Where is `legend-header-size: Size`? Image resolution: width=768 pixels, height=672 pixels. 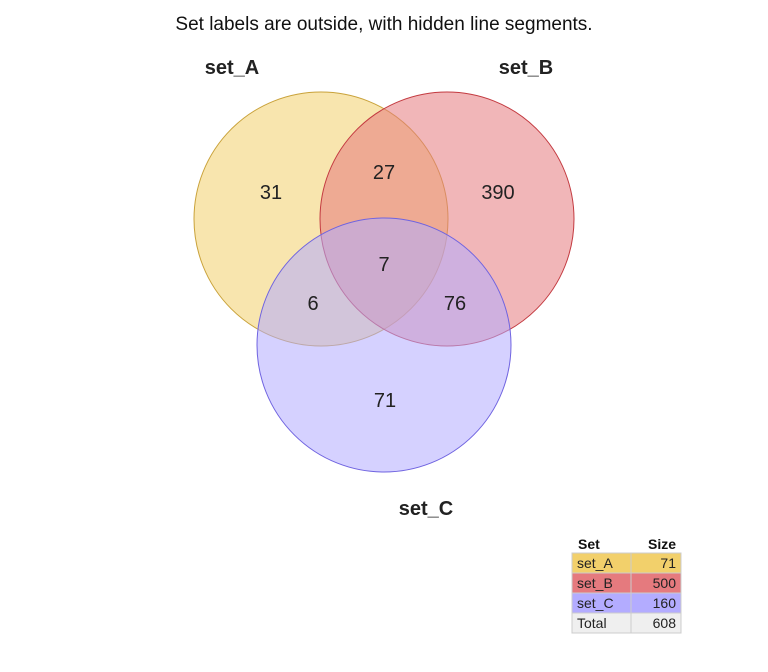
legend-header-size: Size is located at coordinates (662, 544).